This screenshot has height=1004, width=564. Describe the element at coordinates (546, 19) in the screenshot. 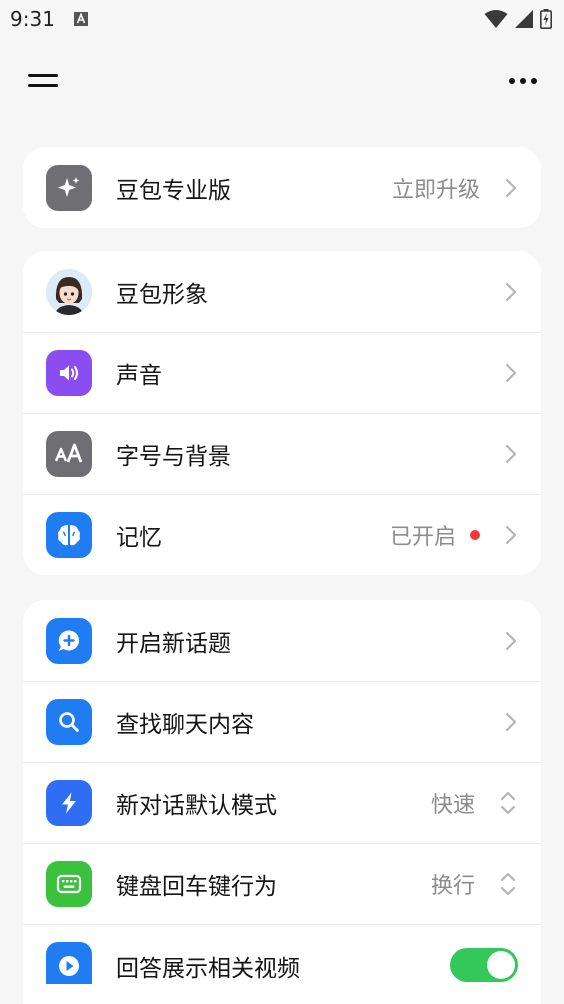

I see `battery-icon` at that location.